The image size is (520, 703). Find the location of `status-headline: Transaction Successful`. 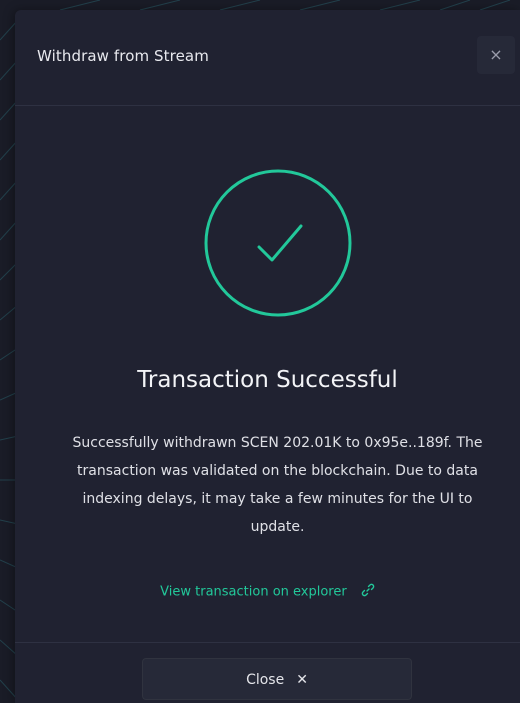

status-headline: Transaction Successful is located at coordinates (267, 380).